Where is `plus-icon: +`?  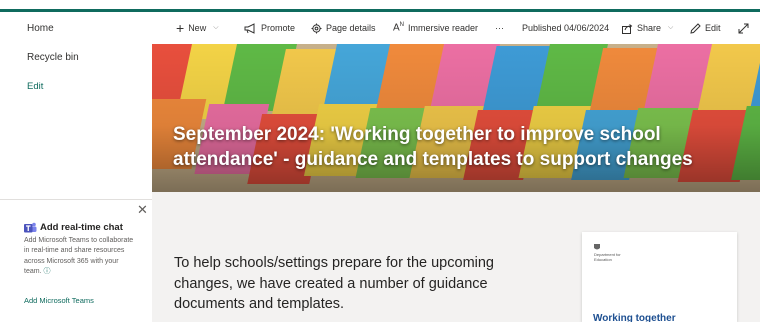
plus-icon: + is located at coordinates (180, 28).